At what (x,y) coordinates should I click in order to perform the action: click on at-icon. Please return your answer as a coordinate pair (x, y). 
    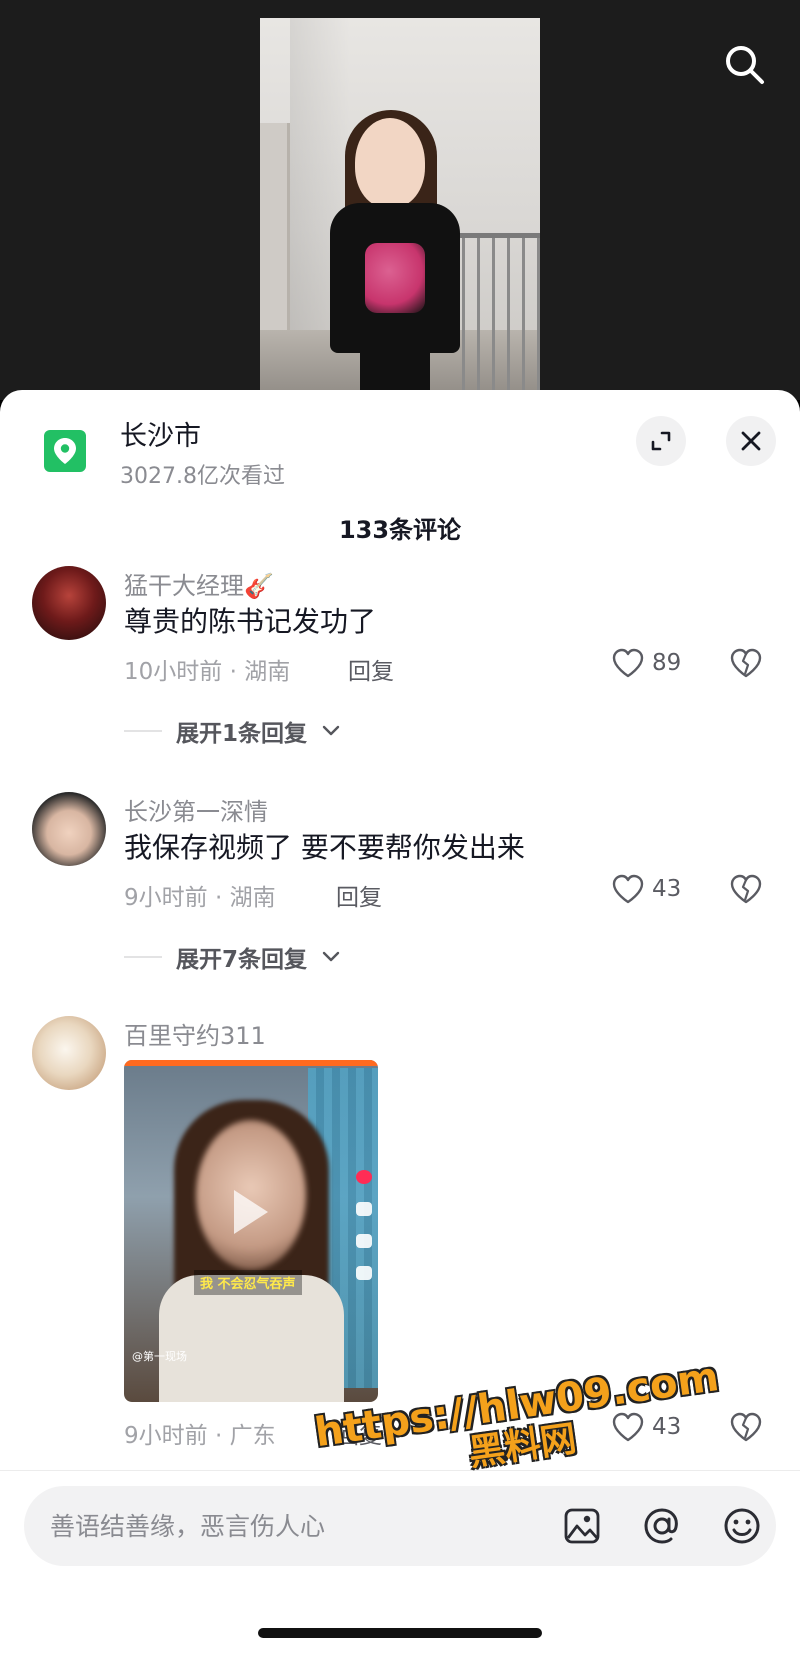
    Looking at the image, I should click on (661, 1526).